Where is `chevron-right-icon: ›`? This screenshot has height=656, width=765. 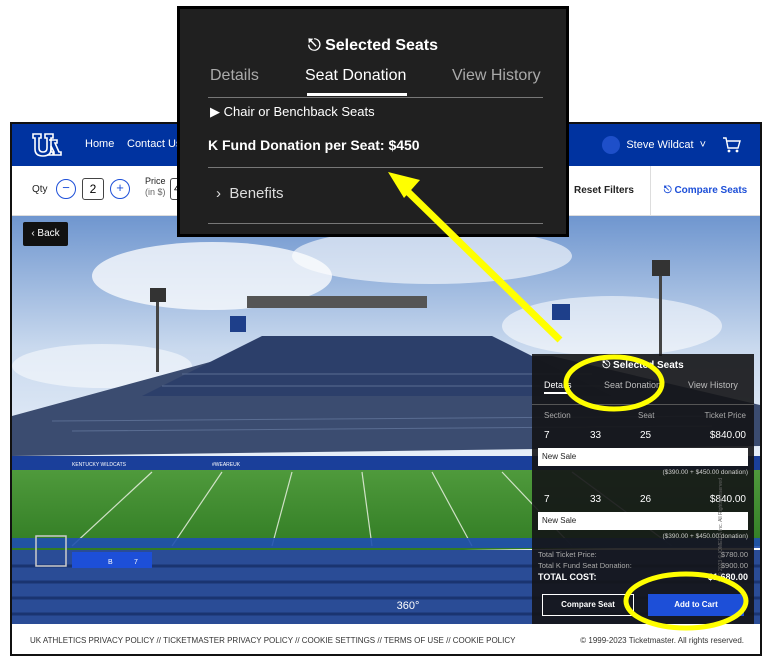 chevron-right-icon: › is located at coordinates (223, 193).